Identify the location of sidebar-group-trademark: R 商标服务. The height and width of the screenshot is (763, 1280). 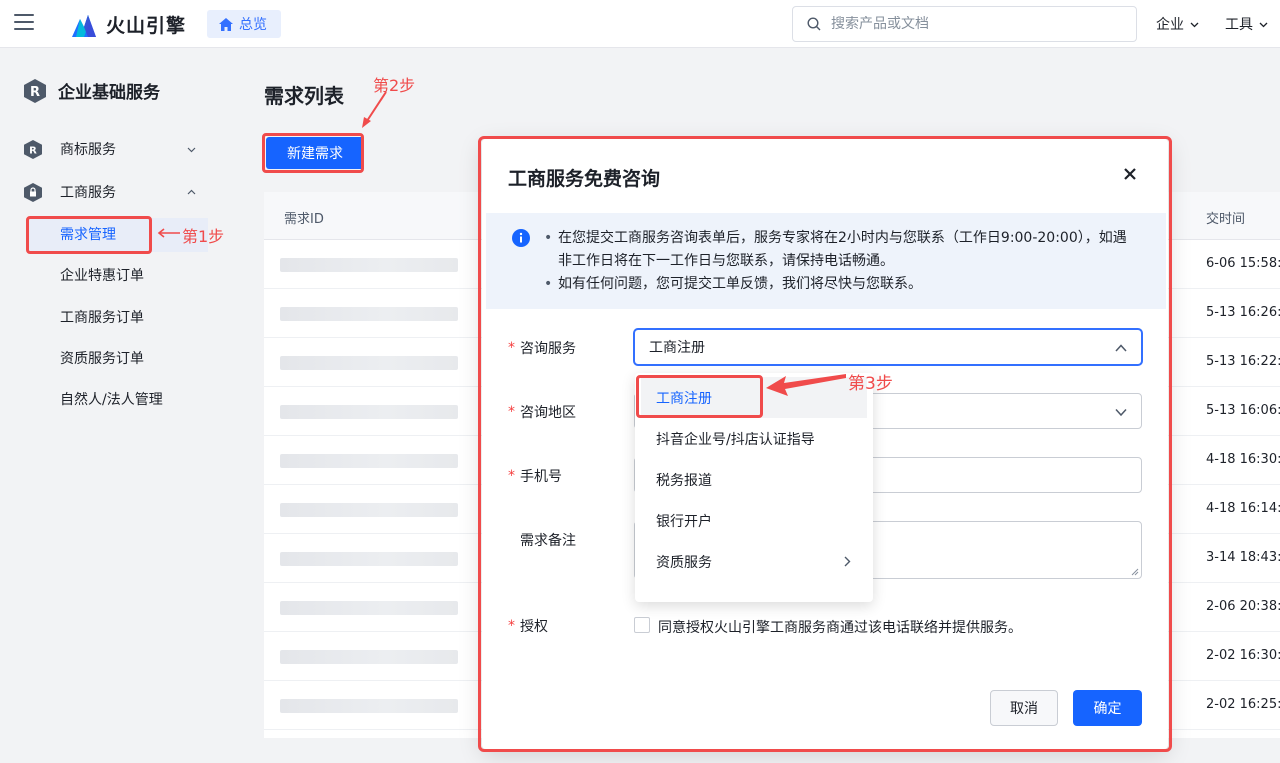
(114, 149).